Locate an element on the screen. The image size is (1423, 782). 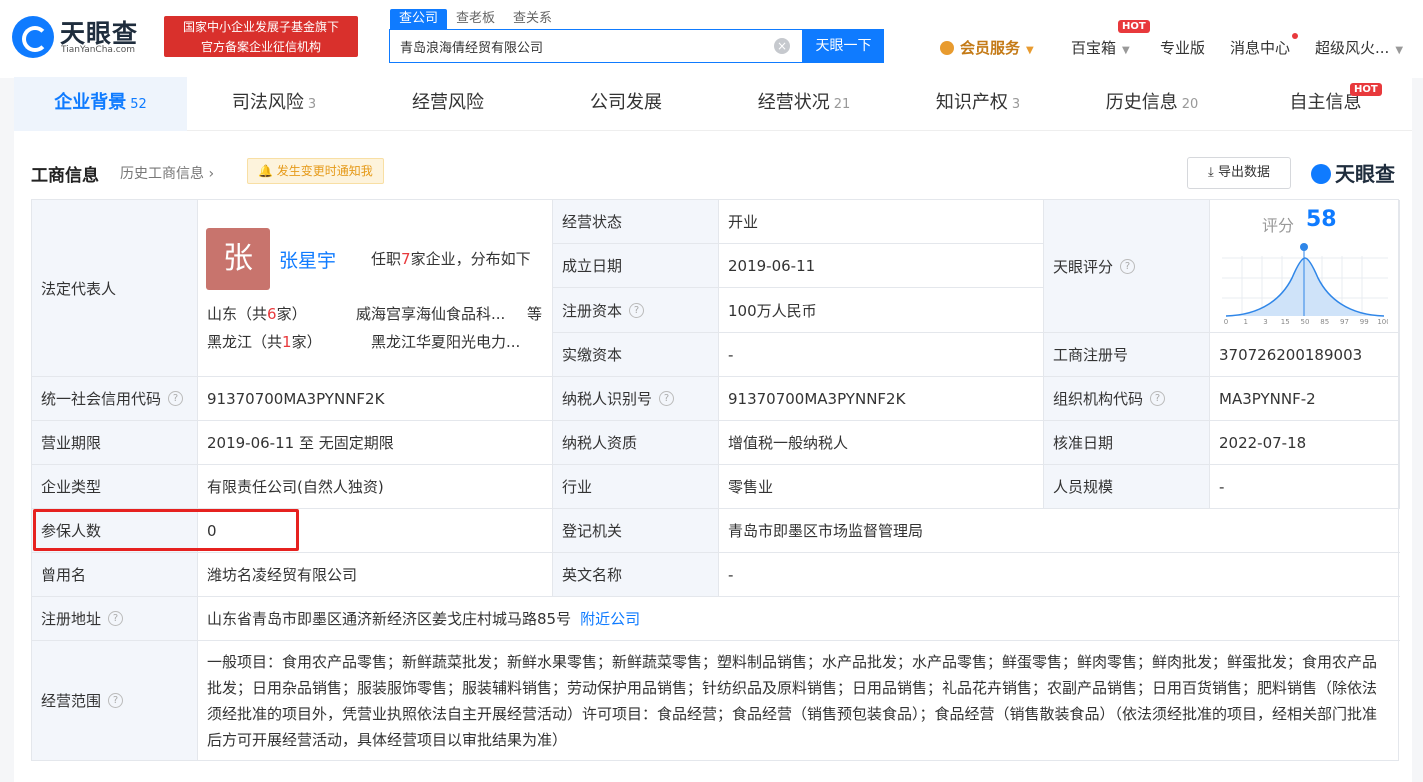
industry-label: 行业 is located at coordinates (636, 487).